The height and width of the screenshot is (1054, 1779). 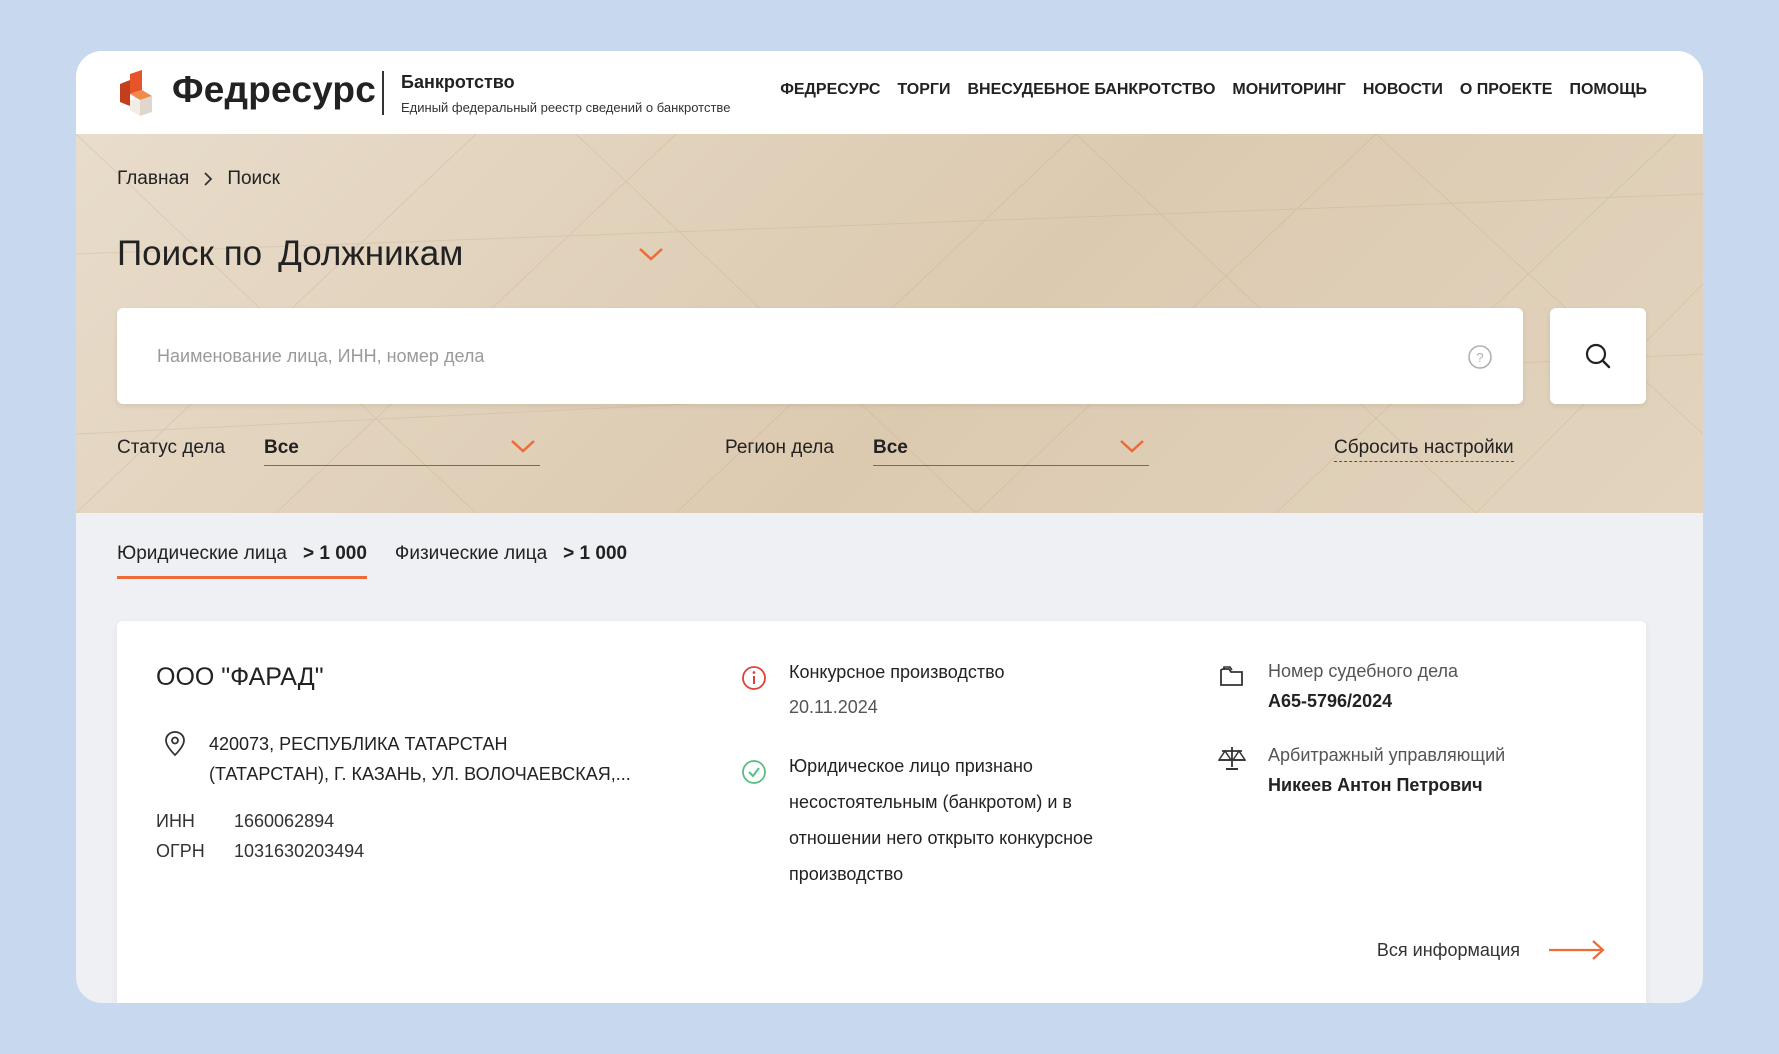 What do you see at coordinates (299, 851) in the screenshot?
I see `ogrn-value: 1031630203494` at bounding box center [299, 851].